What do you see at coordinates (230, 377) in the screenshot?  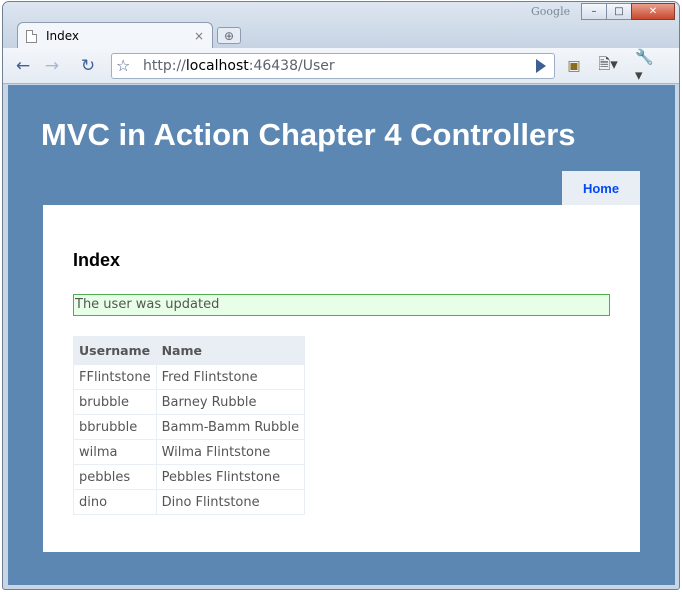 I see `name-cell: Fred Flintstone` at bounding box center [230, 377].